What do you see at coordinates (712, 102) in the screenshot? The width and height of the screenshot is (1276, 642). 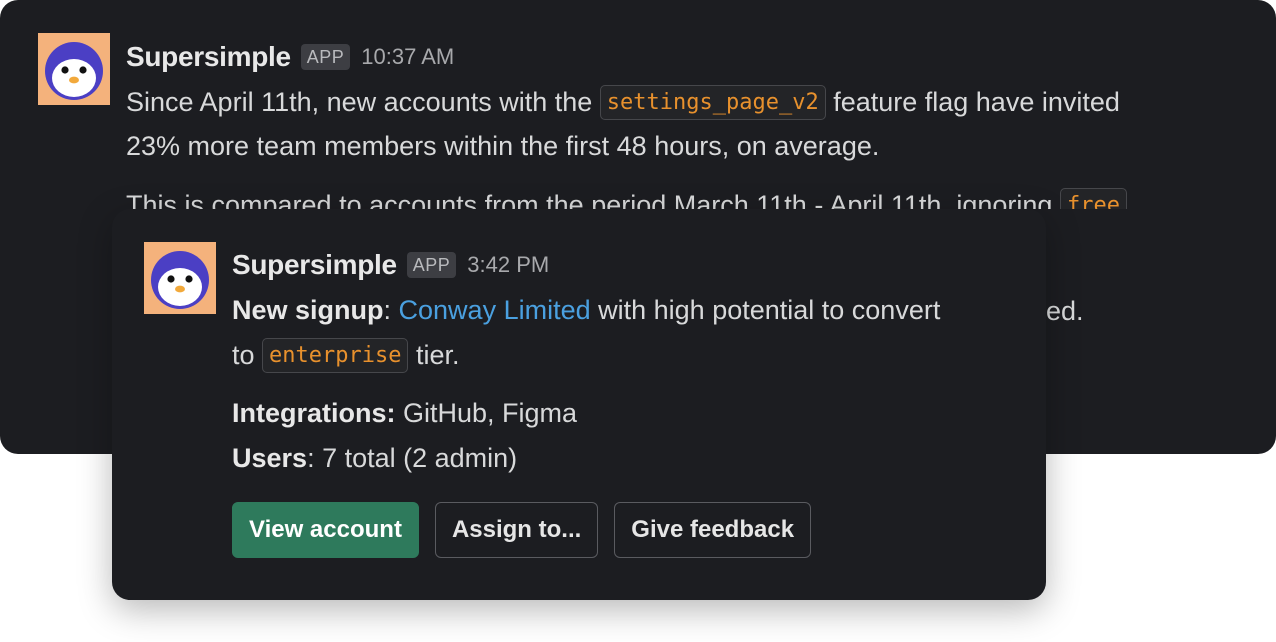 I see `feature-flag-code: settings_page_v2` at bounding box center [712, 102].